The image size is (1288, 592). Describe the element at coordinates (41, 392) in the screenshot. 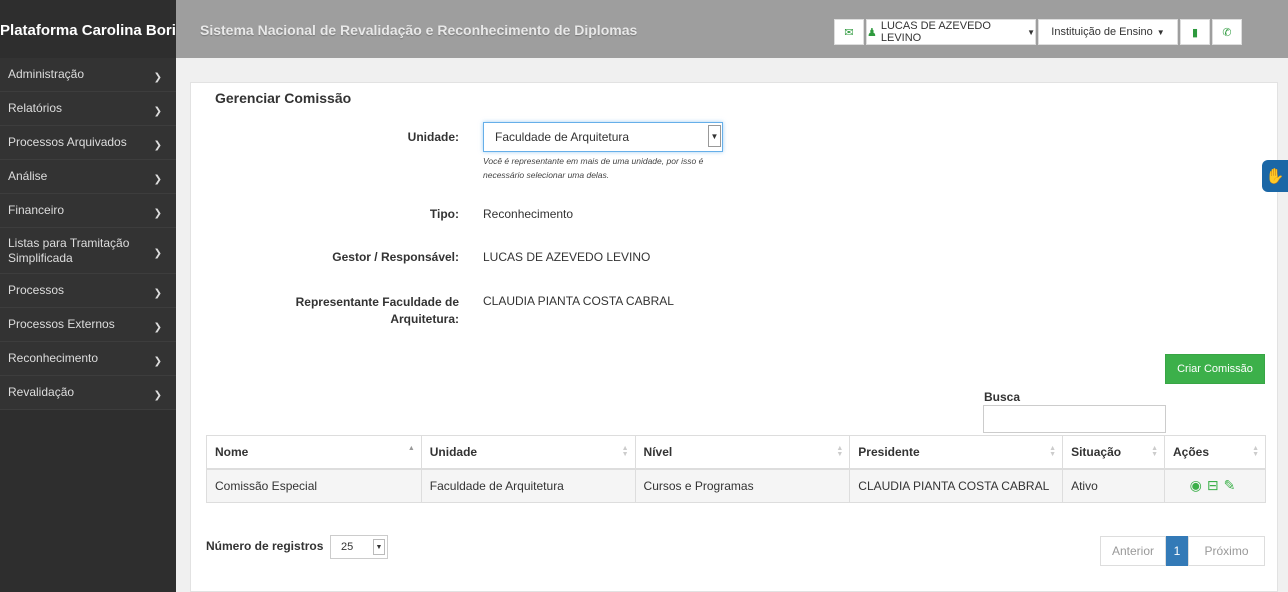

I see `sidebar-item-label: Revalidação` at that location.